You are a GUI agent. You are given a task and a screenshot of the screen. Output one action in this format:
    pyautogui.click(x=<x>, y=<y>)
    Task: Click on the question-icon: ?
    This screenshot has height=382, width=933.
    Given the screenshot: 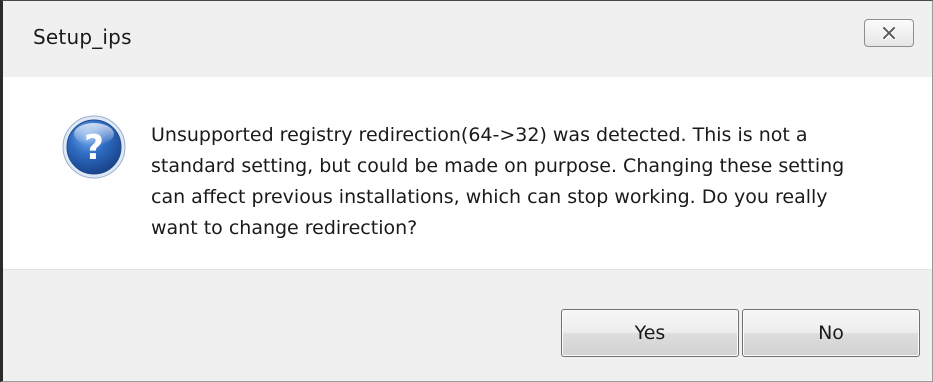 What is the action you would take?
    pyautogui.click(x=94, y=147)
    